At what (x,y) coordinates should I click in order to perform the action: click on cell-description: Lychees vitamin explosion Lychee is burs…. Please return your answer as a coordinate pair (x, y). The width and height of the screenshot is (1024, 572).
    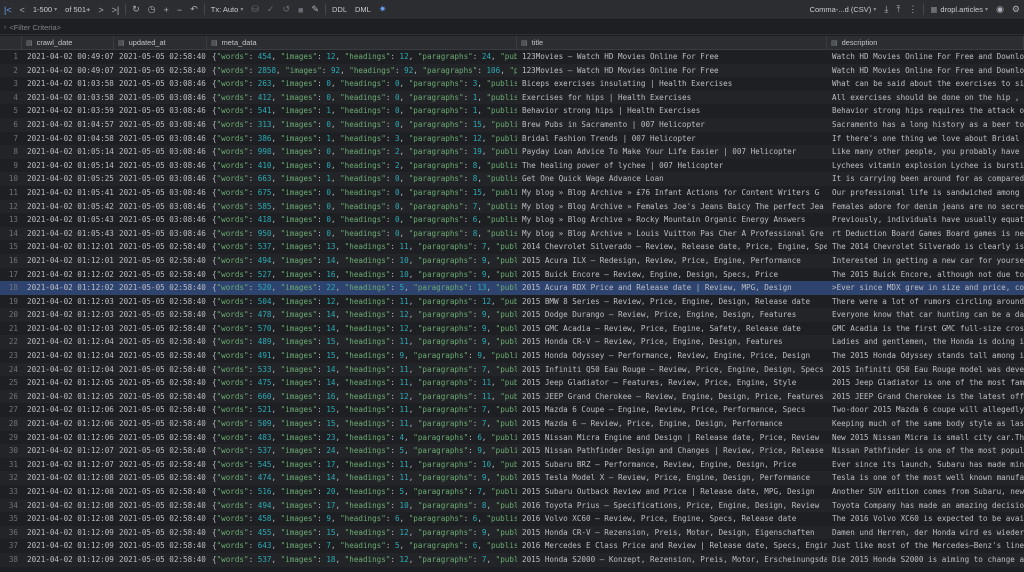
    Looking at the image, I should click on (925, 166).